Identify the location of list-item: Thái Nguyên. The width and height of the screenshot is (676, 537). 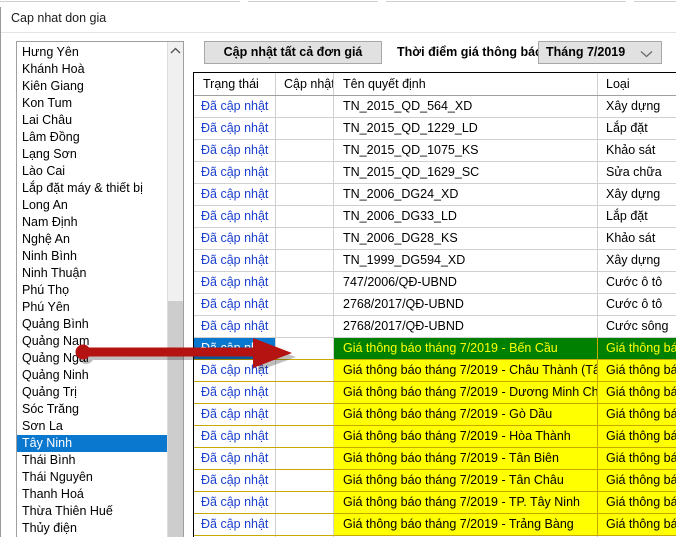
(92, 477).